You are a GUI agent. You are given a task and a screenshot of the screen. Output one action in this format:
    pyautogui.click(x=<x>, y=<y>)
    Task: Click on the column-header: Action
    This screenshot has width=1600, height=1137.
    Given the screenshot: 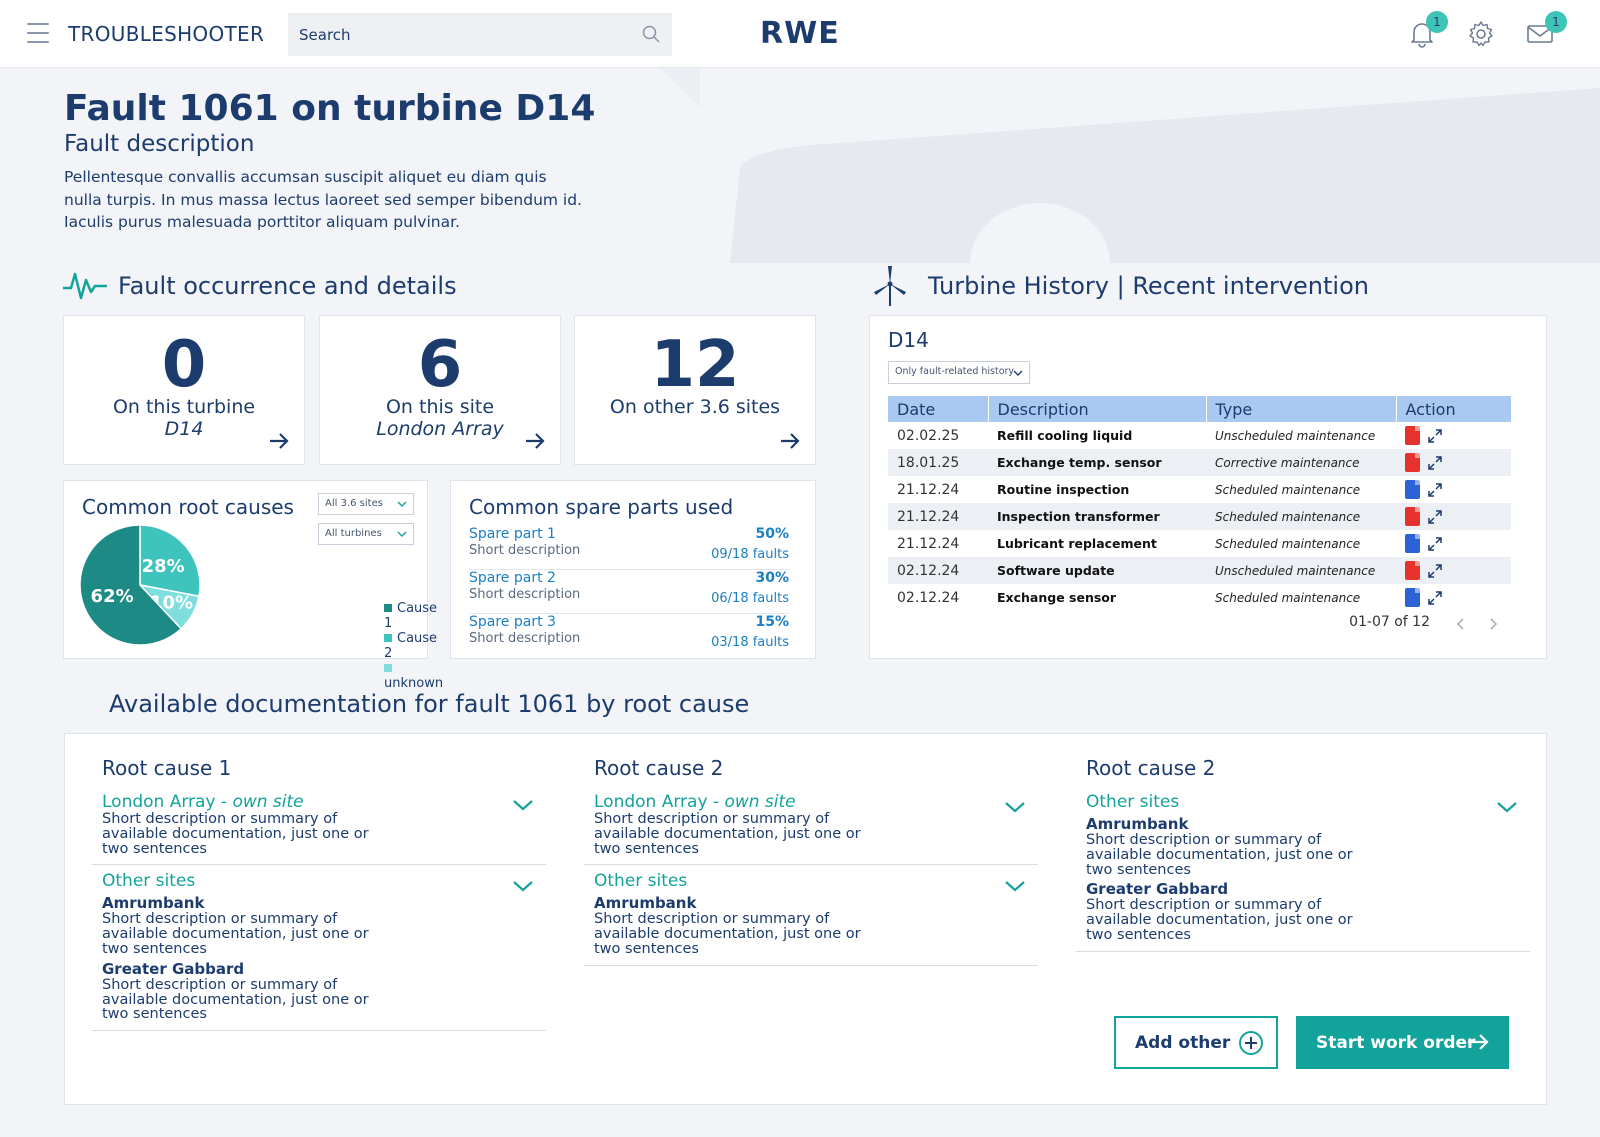 What is the action you would take?
    pyautogui.click(x=1453, y=409)
    